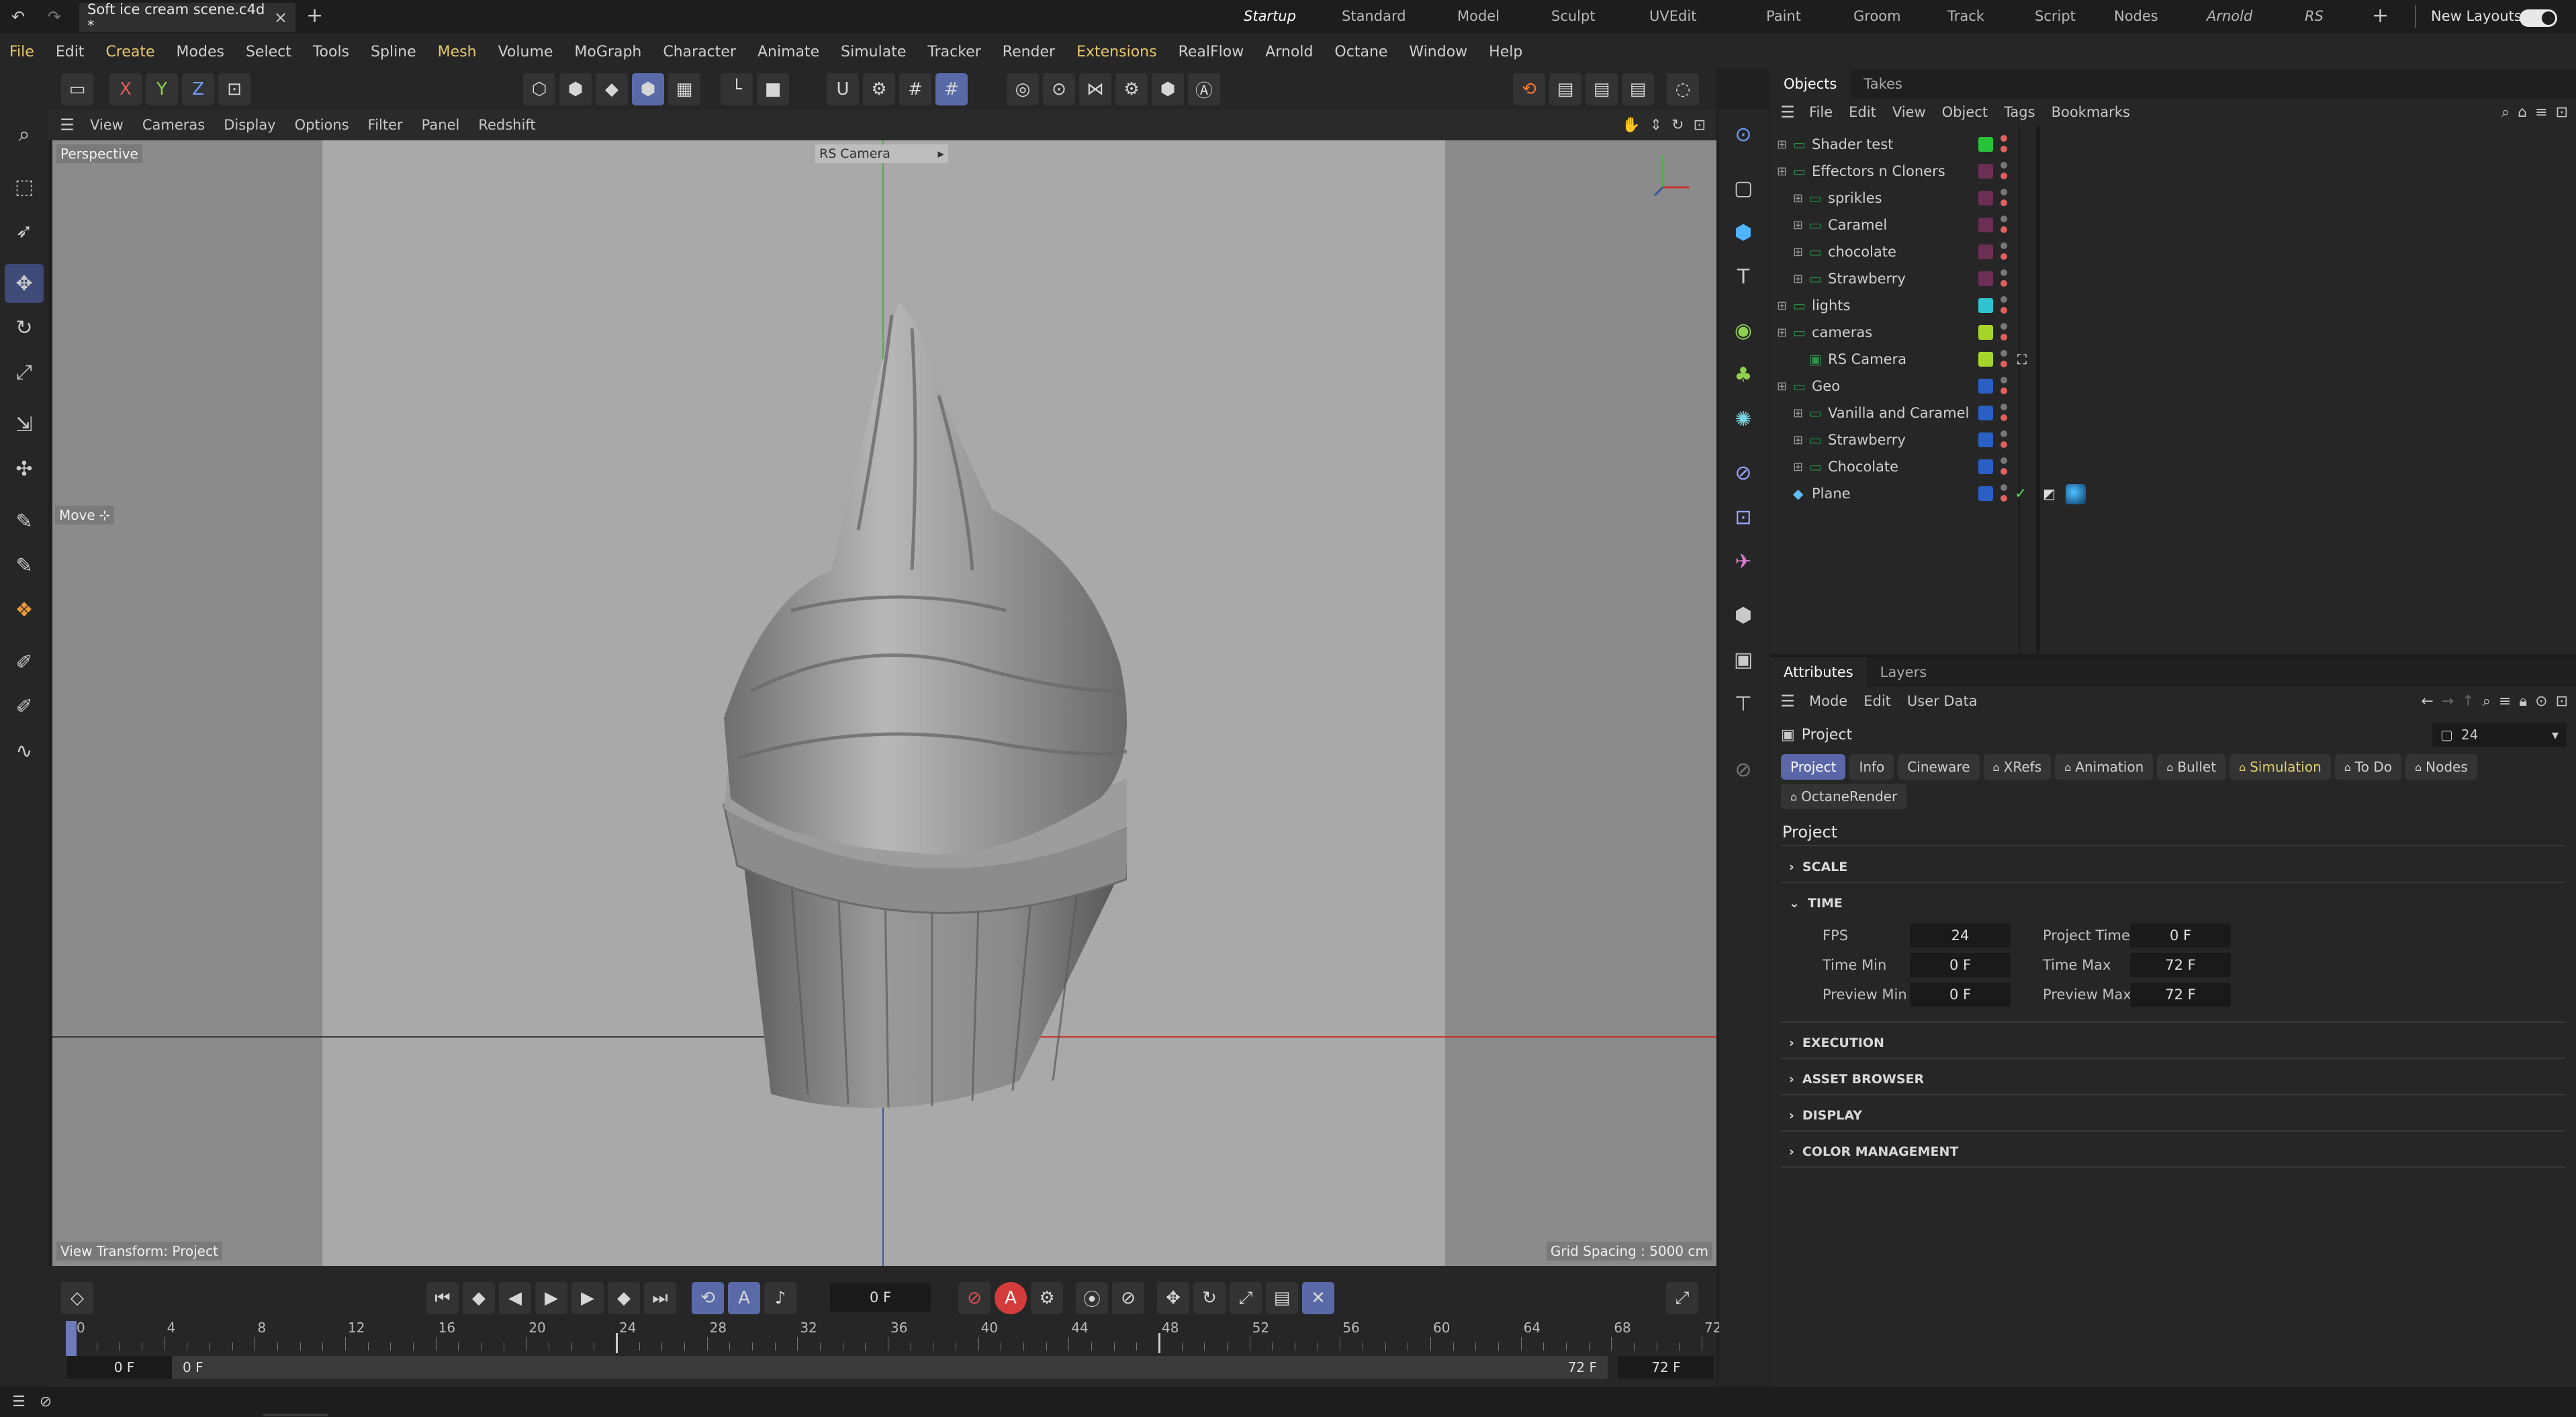 The height and width of the screenshot is (1417, 2576). I want to click on points-mode-icon: ⬡, so click(539, 89).